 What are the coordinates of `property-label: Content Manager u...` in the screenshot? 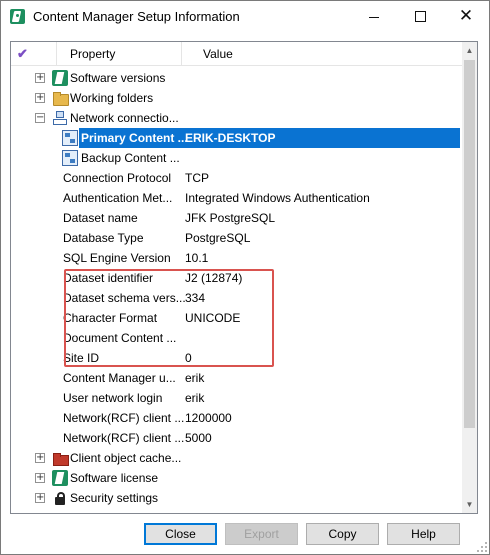 It's located at (119, 378).